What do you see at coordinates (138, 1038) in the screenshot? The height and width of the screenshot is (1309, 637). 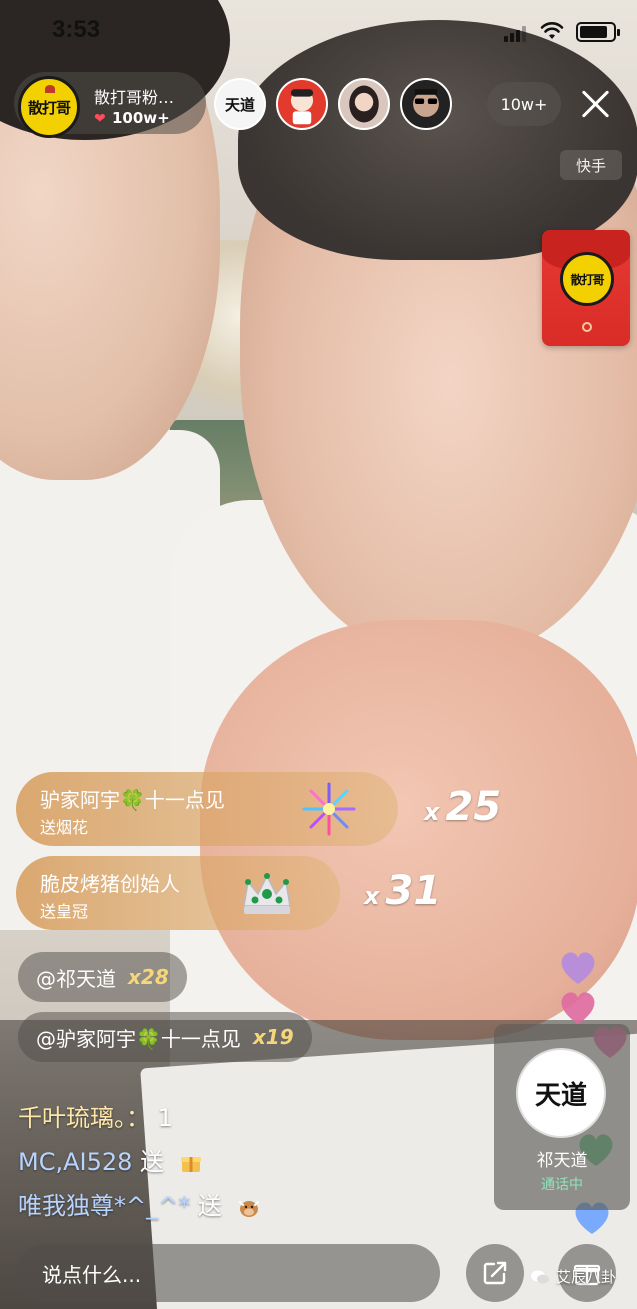 I see `comment-text: @驴家阿宇🍀十一点见` at bounding box center [138, 1038].